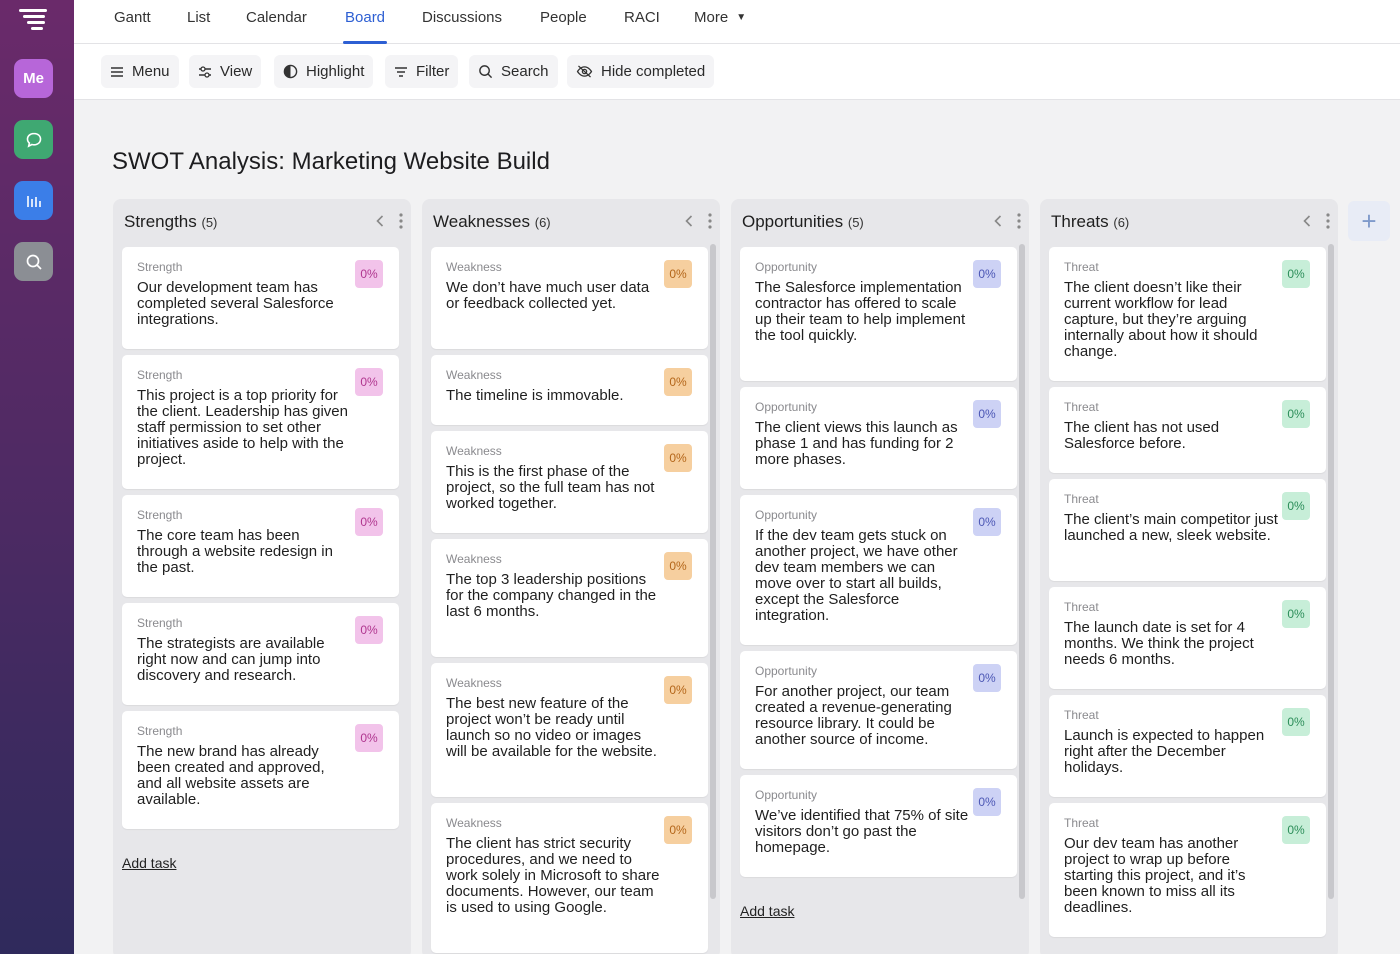  I want to click on column-controls, so click(698, 221).